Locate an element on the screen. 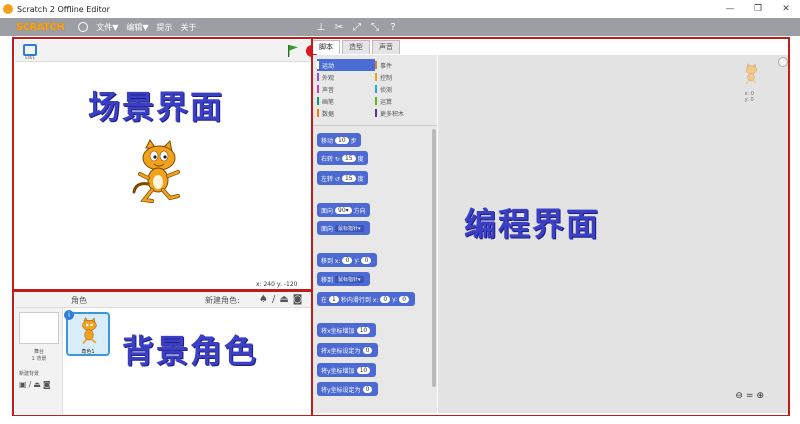  duplicate-stamp-icon: ⊥ is located at coordinates (321, 27).